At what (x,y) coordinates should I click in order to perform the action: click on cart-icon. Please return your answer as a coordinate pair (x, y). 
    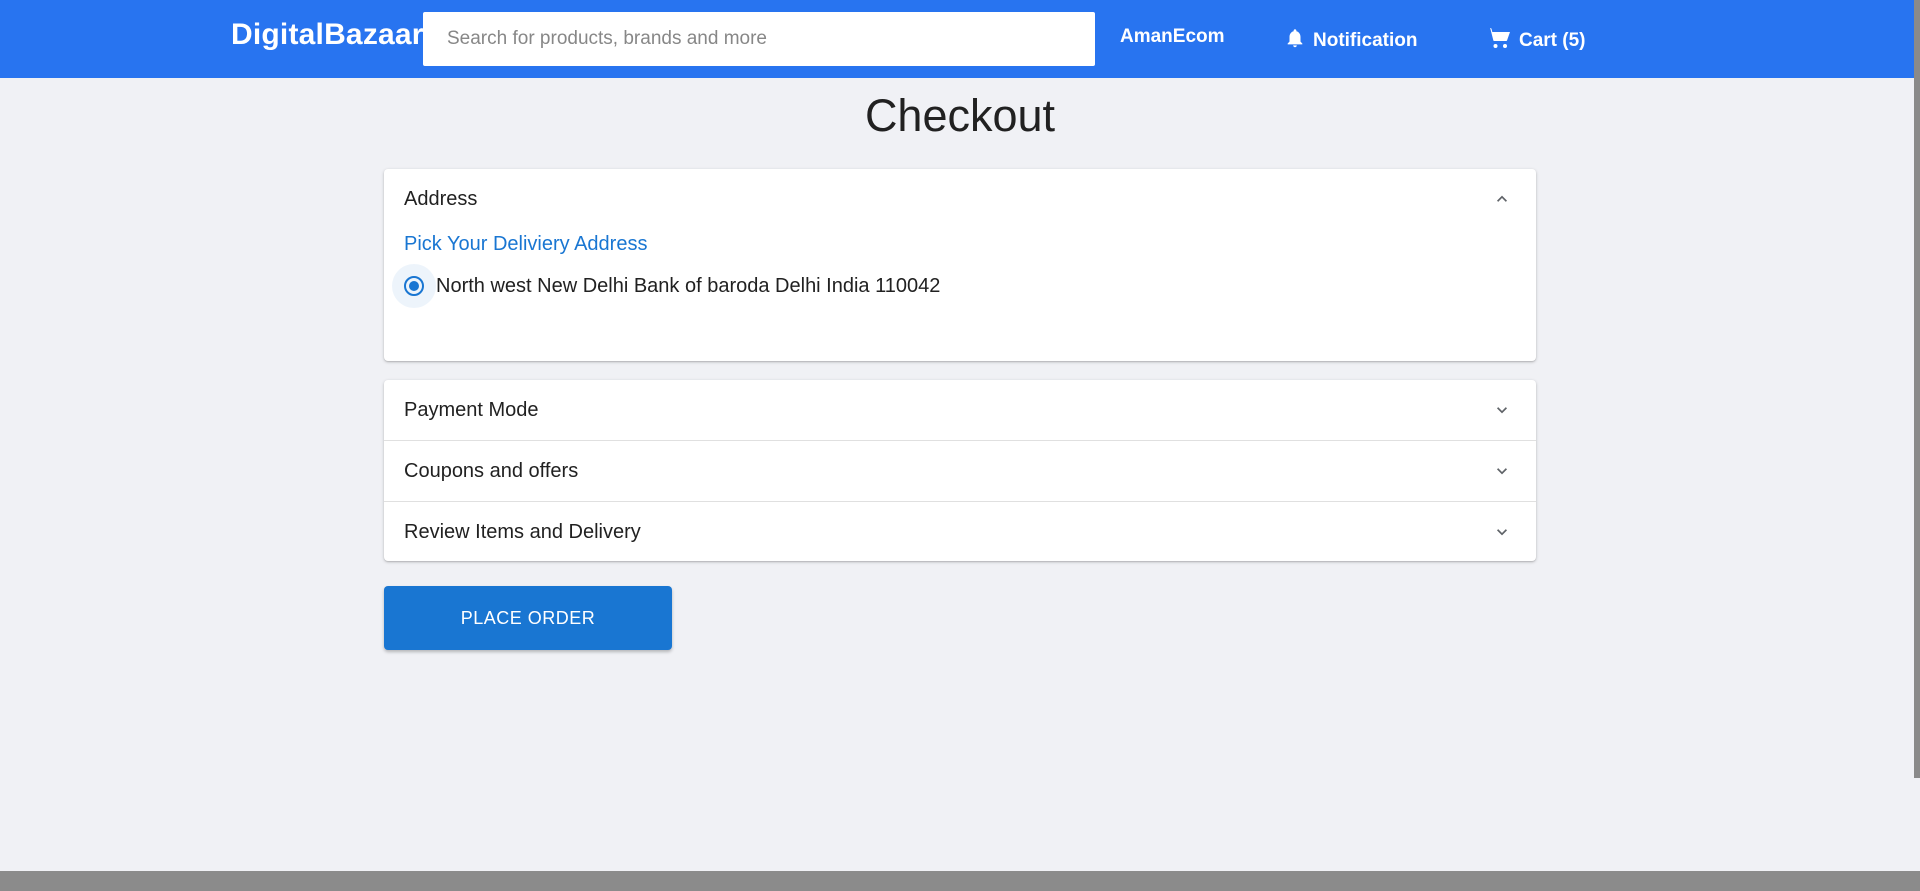
    Looking at the image, I should click on (1502, 41).